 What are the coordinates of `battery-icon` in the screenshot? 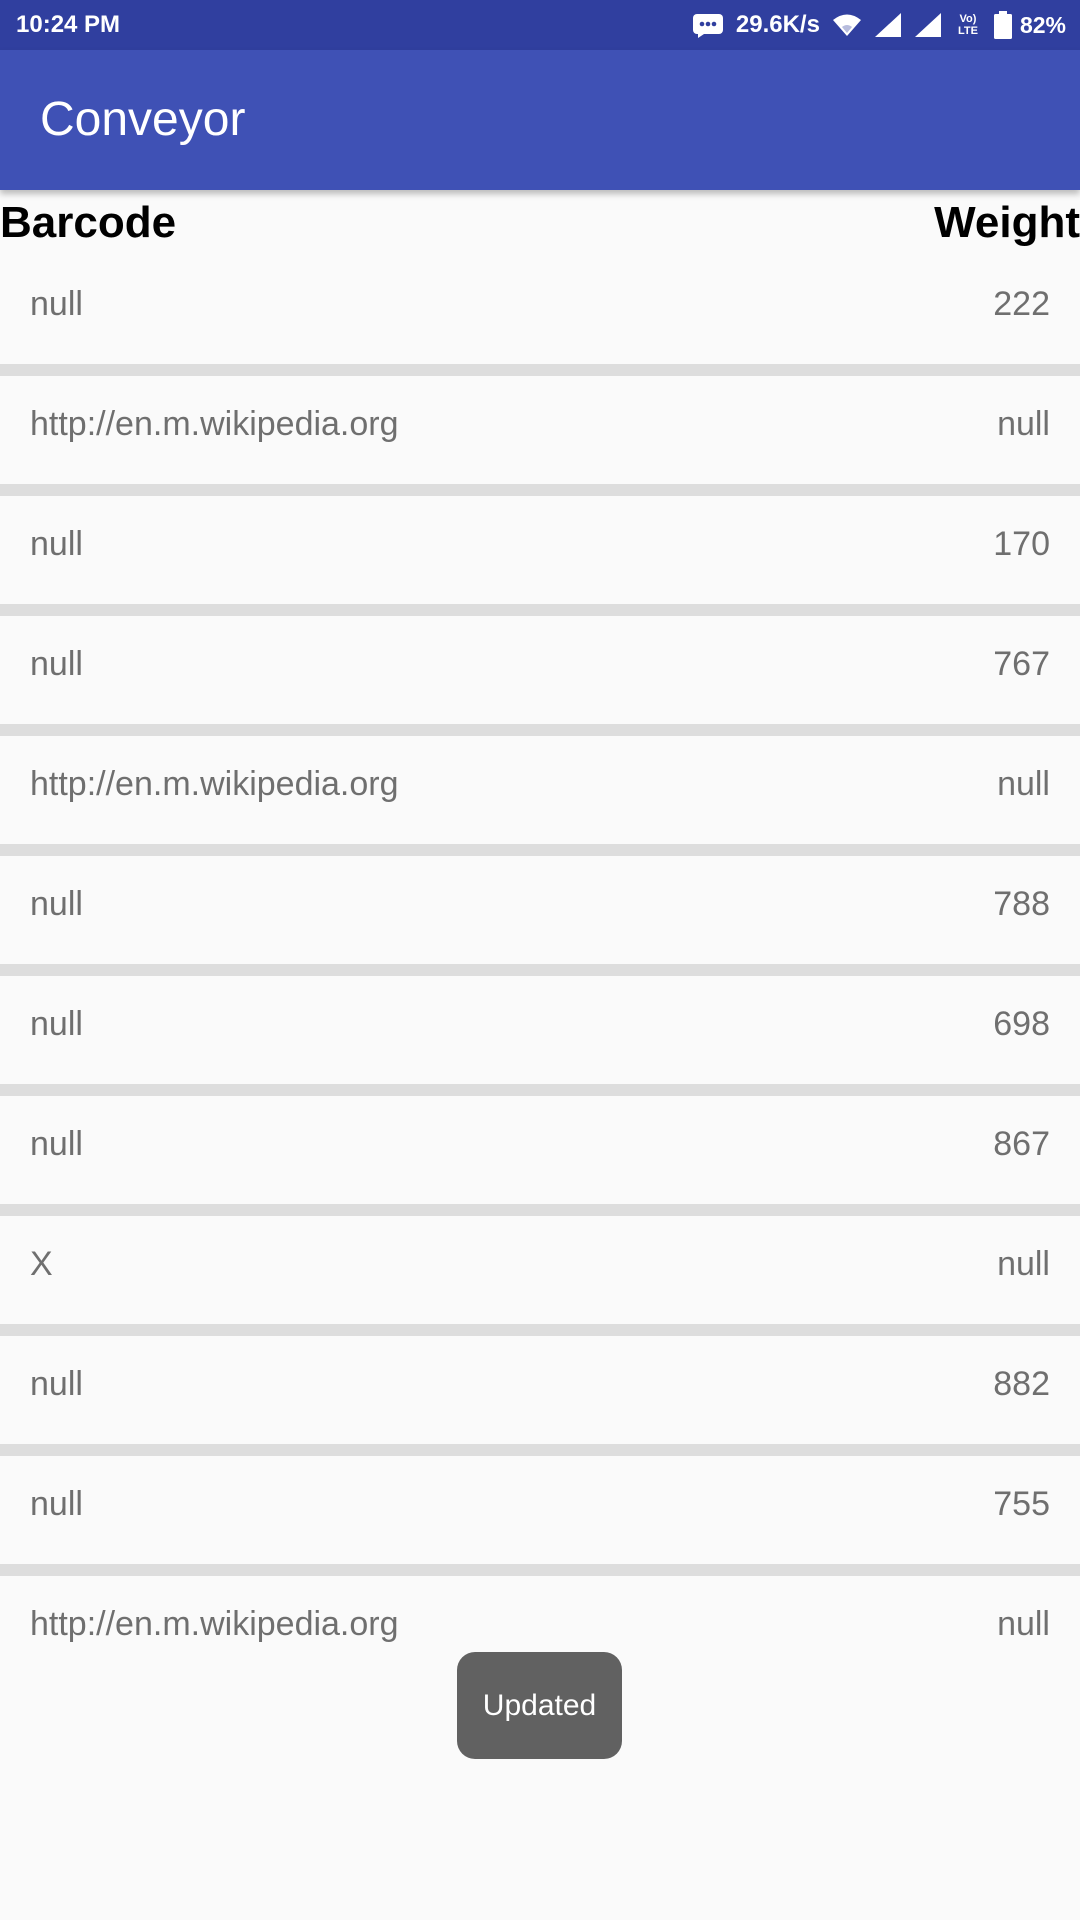 It's located at (1002, 25).